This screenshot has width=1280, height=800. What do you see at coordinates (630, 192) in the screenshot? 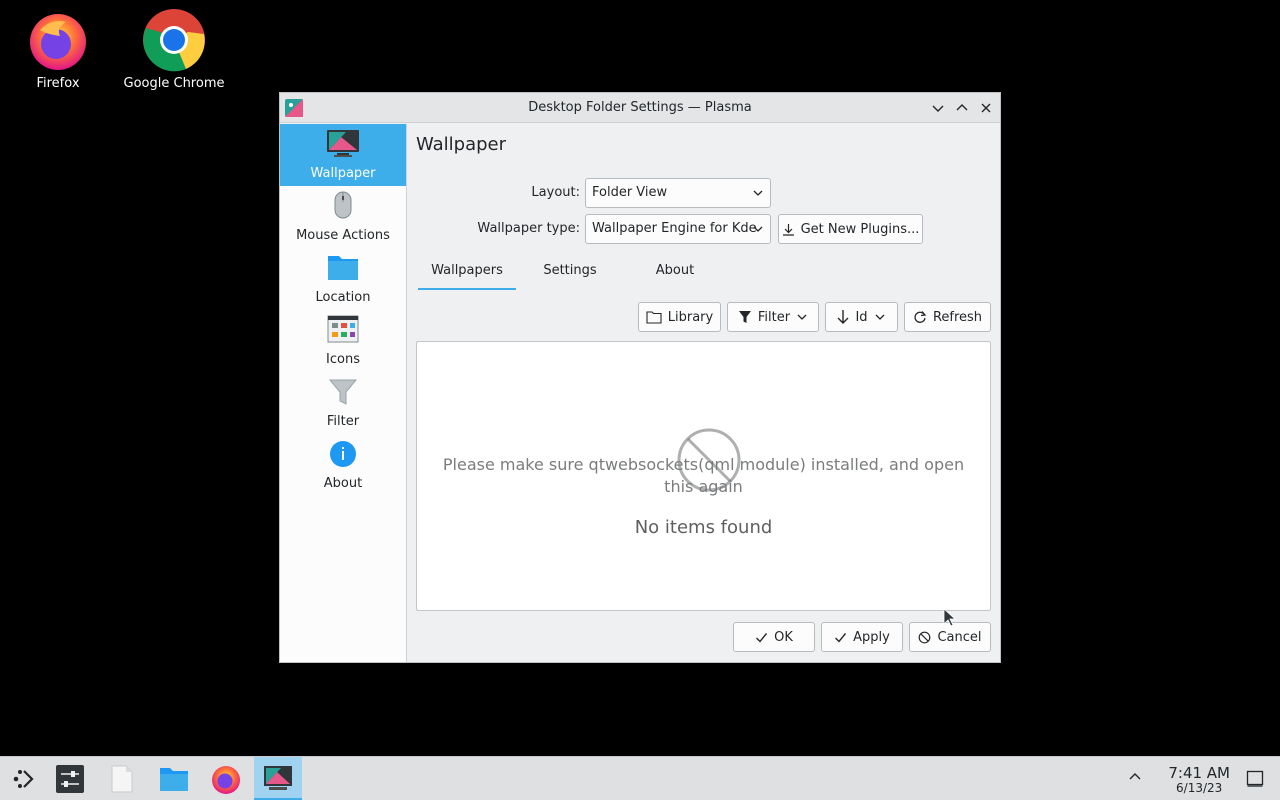
I see `layout-select-value: Folder View` at bounding box center [630, 192].